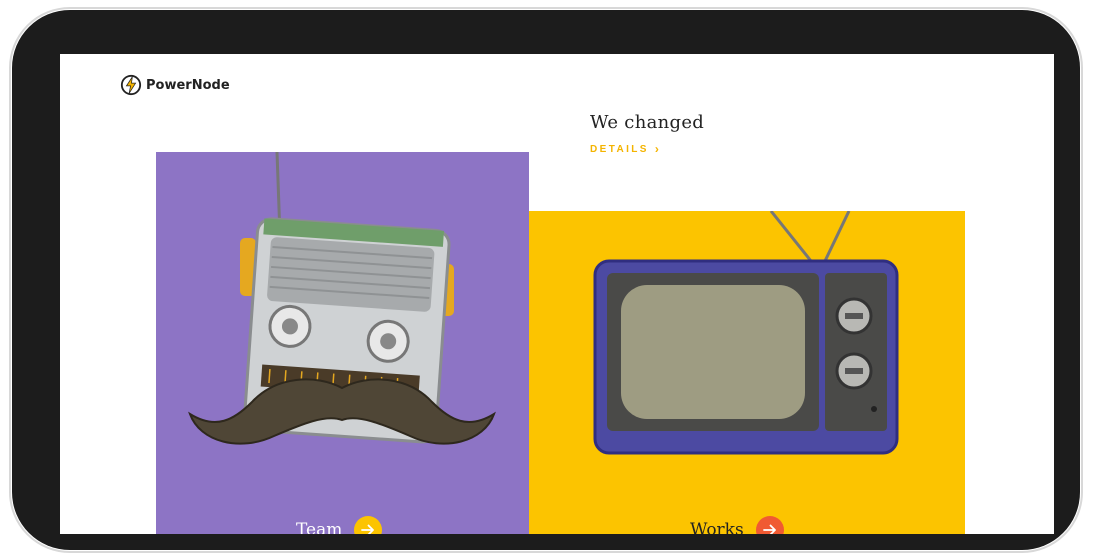  I want to click on works-arrow-button, so click(769, 525).